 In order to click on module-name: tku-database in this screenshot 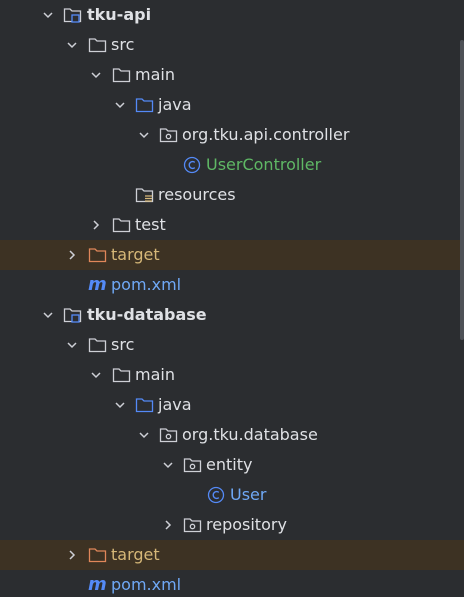, I will do `click(147, 314)`.